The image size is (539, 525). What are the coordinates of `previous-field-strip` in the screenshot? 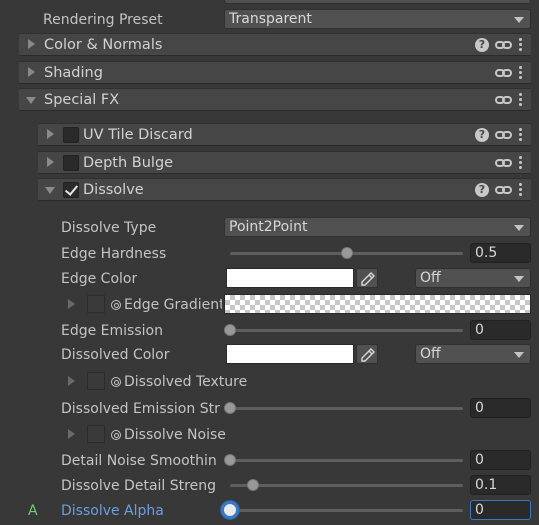 It's located at (377, 2).